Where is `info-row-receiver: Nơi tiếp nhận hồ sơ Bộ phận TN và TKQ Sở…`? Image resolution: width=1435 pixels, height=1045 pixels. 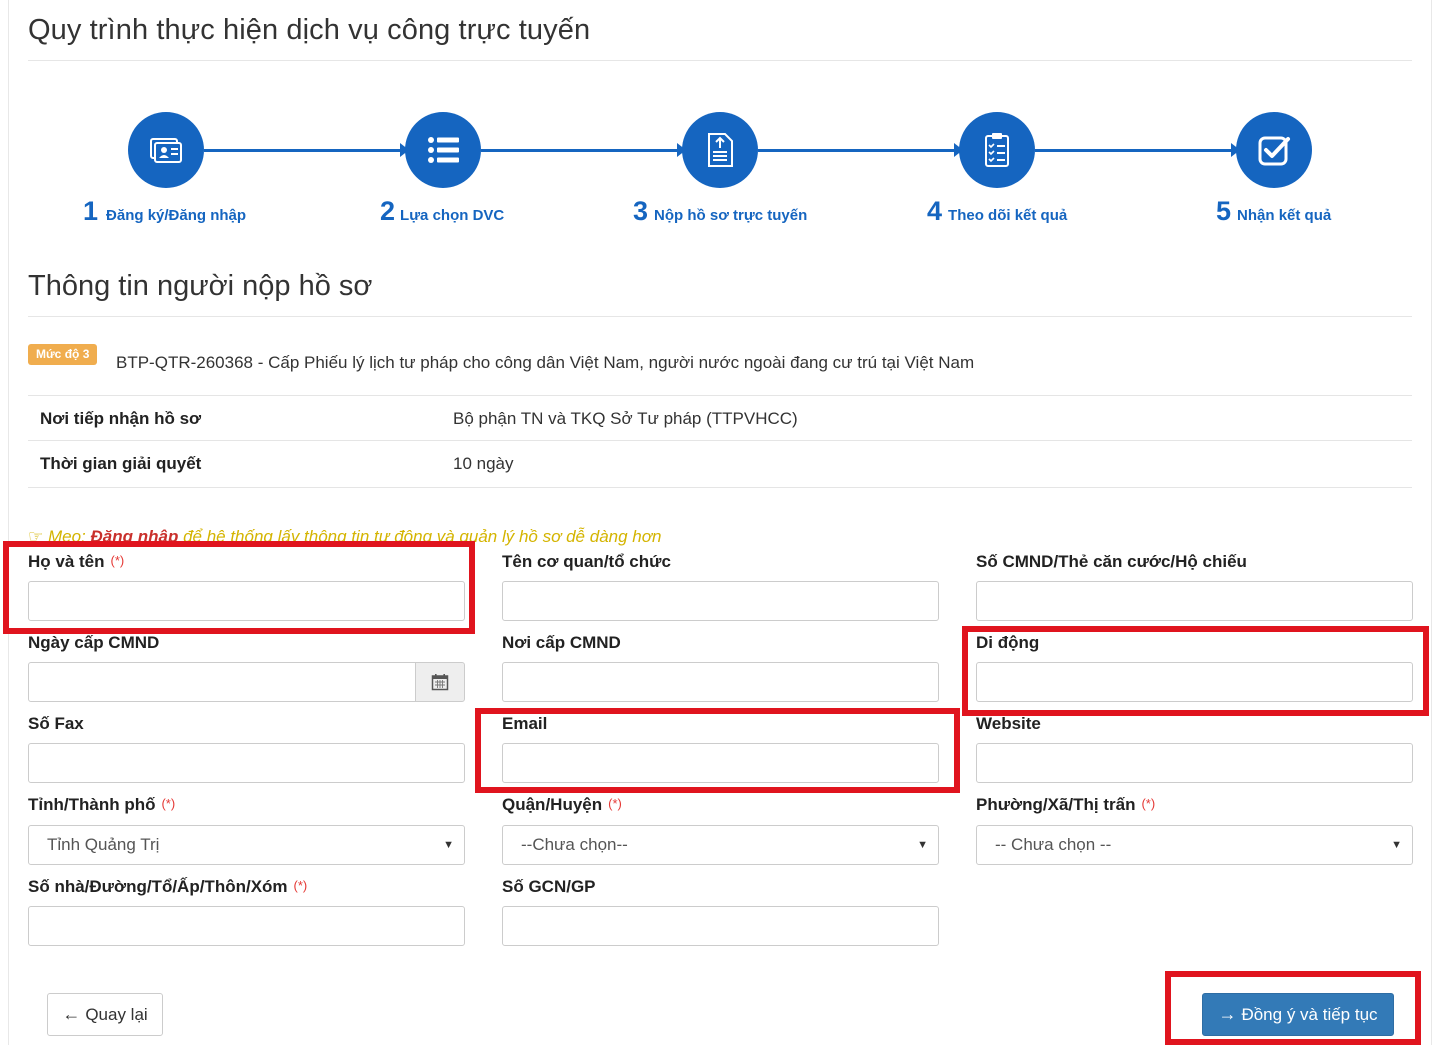 info-row-receiver: Nơi tiếp nhận hồ sơ Bộ phận TN và TKQ Sở… is located at coordinates (720, 418).